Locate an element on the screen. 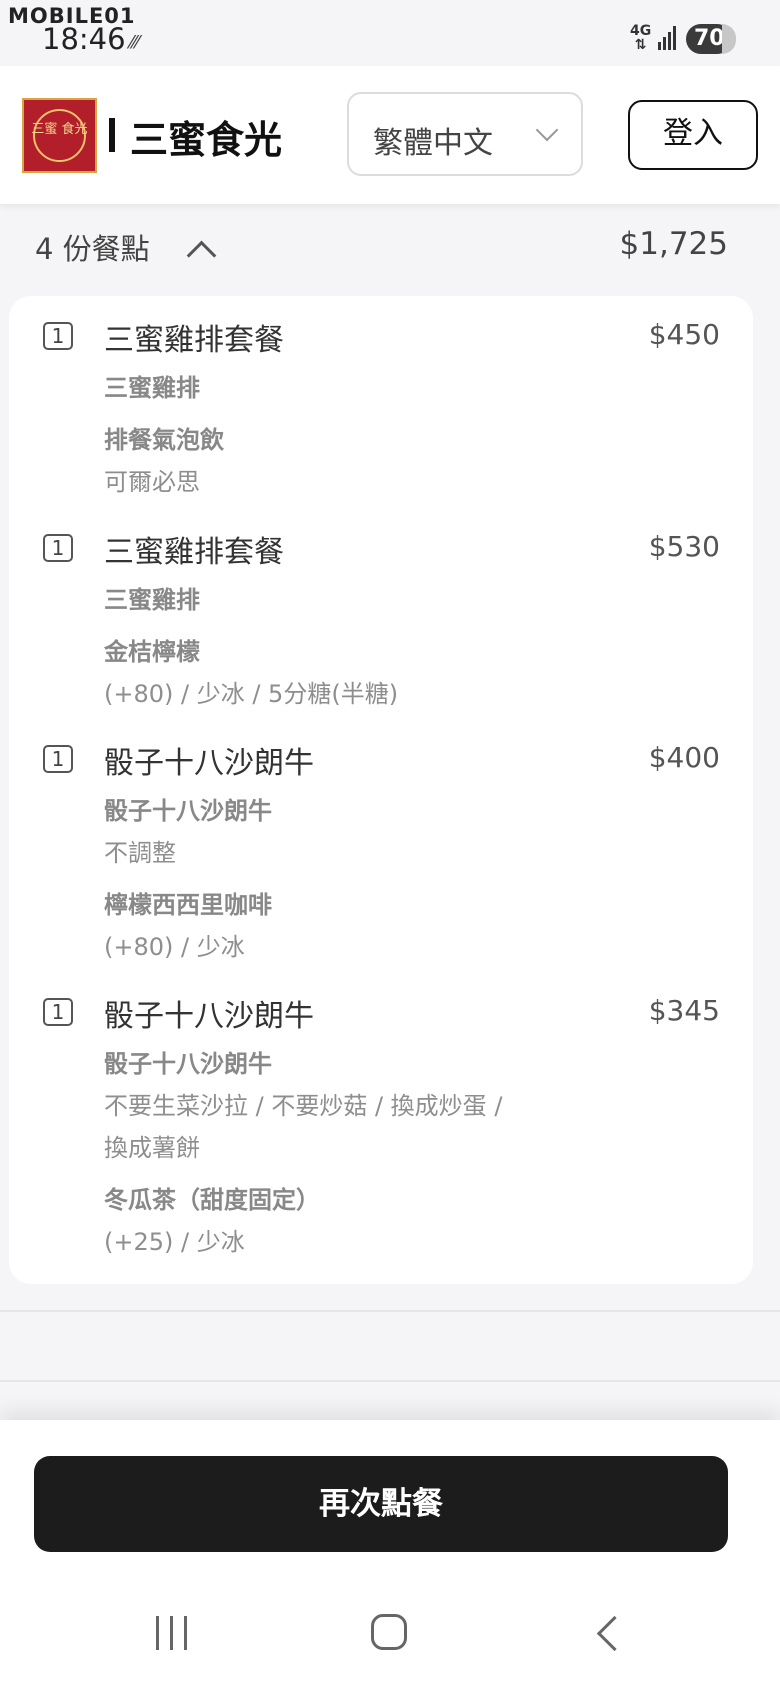 The width and height of the screenshot is (780, 1690). item-option: (+80) / 少冰 / 5分糖(半糖) is located at coordinates (251, 694).